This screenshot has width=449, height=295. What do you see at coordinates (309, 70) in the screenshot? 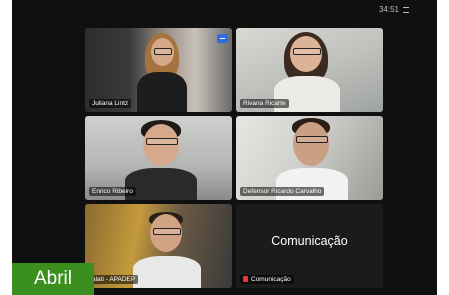
I see `participant-tile-rivana: Rivana Ricarte` at bounding box center [309, 70].